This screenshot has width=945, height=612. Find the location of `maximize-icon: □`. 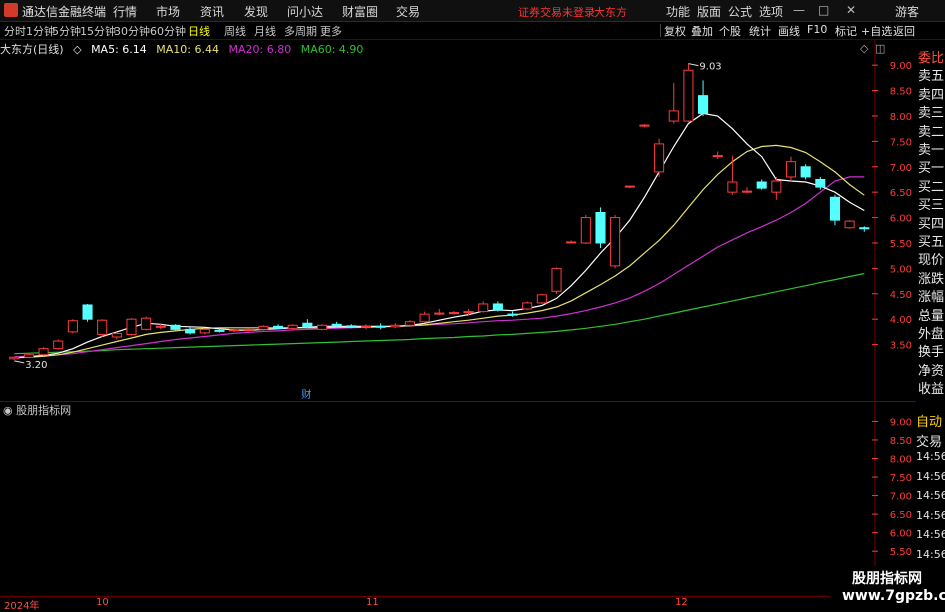

maximize-icon: □ is located at coordinates (823, 10).